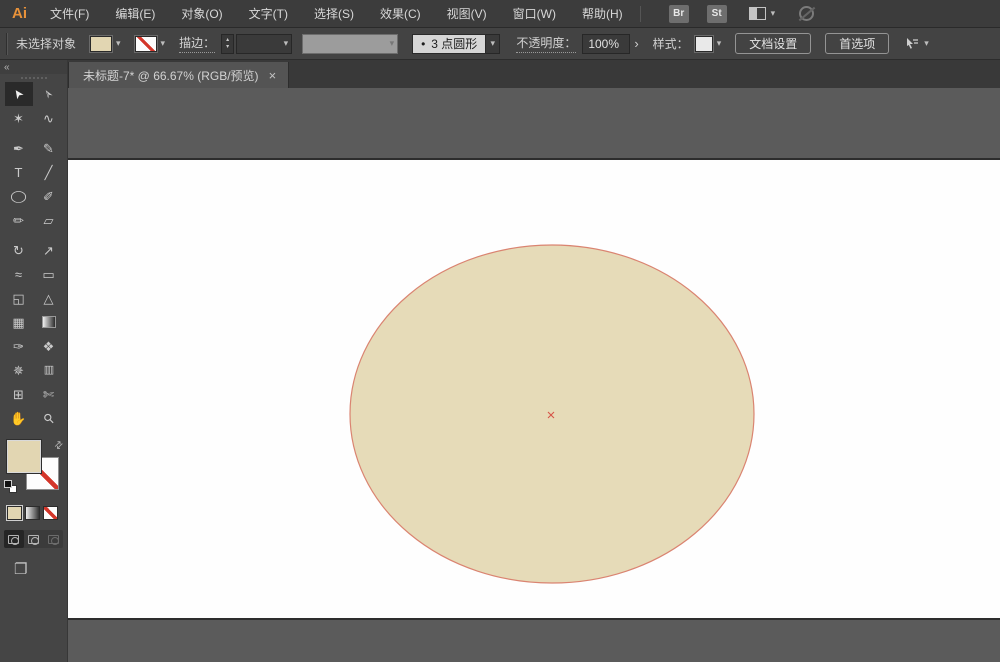 The height and width of the screenshot is (662, 1000). Describe the element at coordinates (534, 14) in the screenshot. I see `menu-window: 窗口(W)` at that location.